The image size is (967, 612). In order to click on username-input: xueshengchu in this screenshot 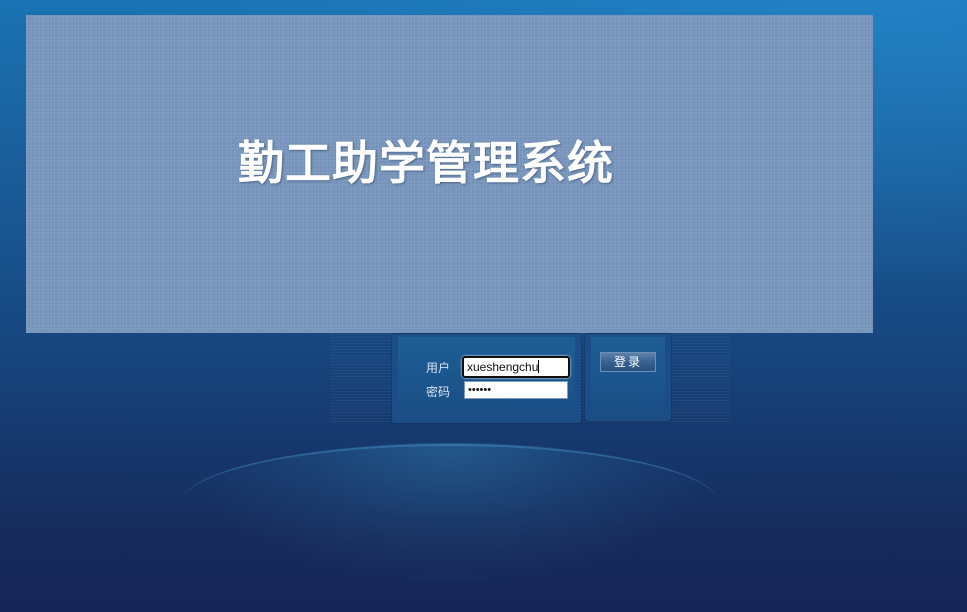, I will do `click(516, 367)`.